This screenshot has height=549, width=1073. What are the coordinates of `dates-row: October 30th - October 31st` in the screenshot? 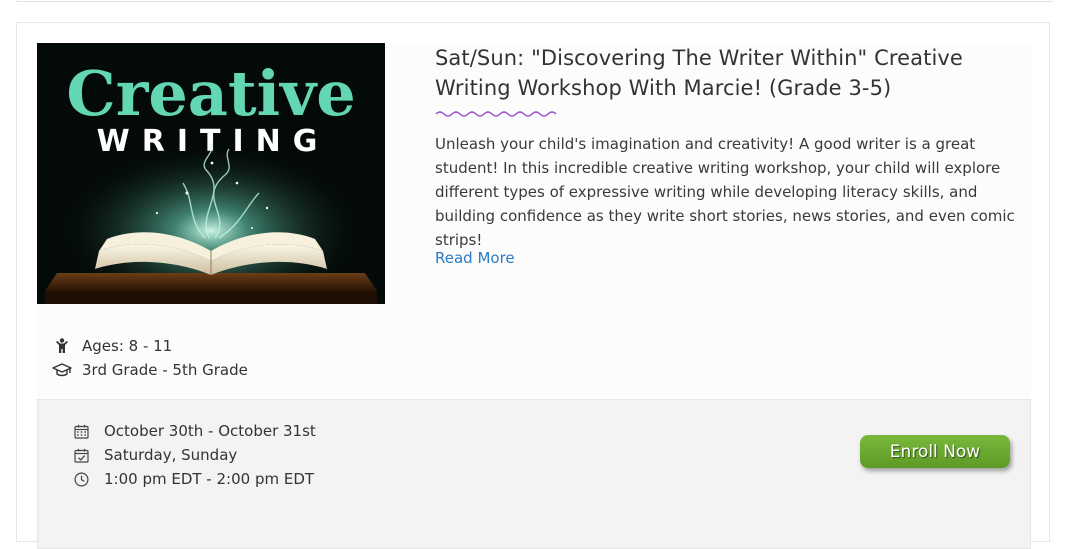 It's located at (194, 431).